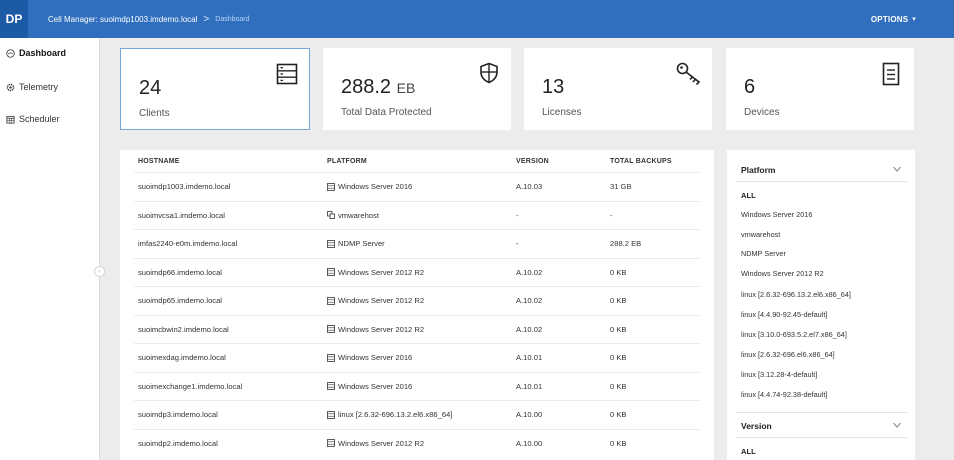 The image size is (954, 460). What do you see at coordinates (10, 87) in the screenshot?
I see `gear-icon` at bounding box center [10, 87].